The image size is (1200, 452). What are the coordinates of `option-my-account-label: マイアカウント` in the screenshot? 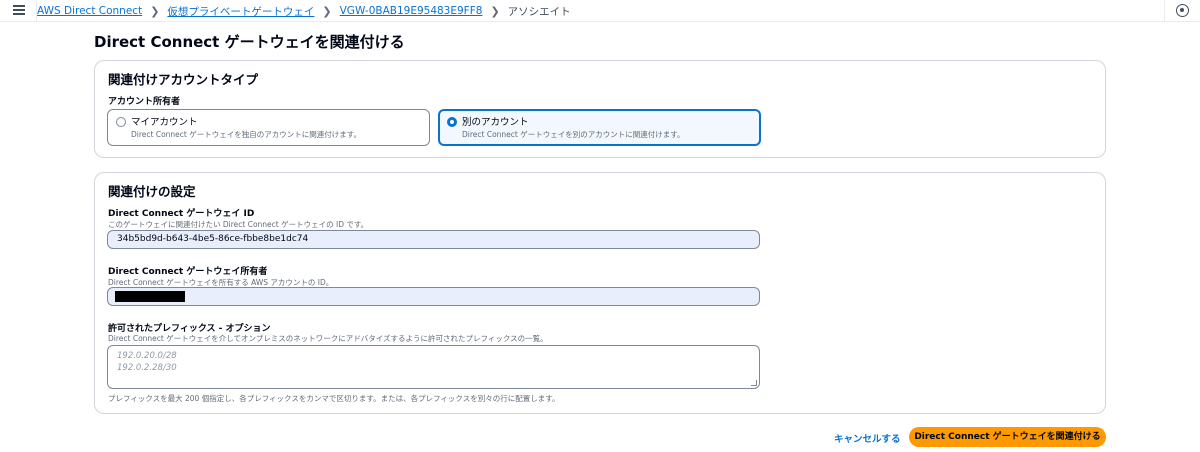 It's located at (164, 122).